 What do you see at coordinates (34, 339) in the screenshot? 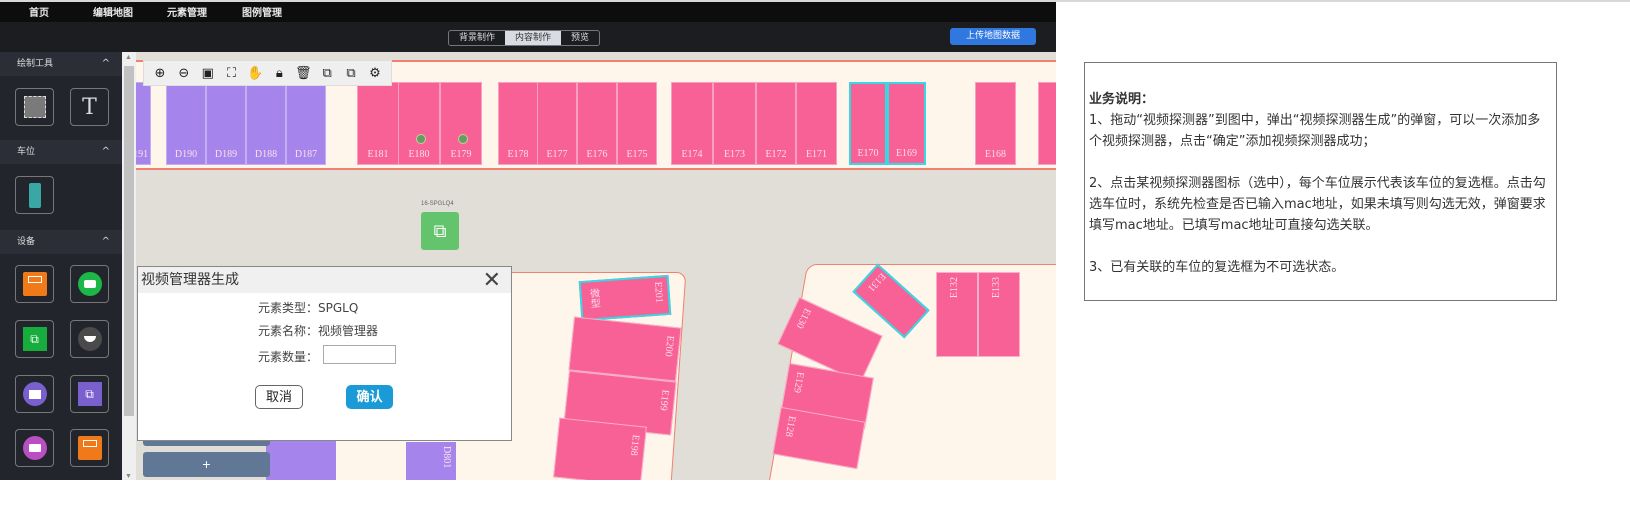
I see `device-video-manager: ⧉` at bounding box center [34, 339].